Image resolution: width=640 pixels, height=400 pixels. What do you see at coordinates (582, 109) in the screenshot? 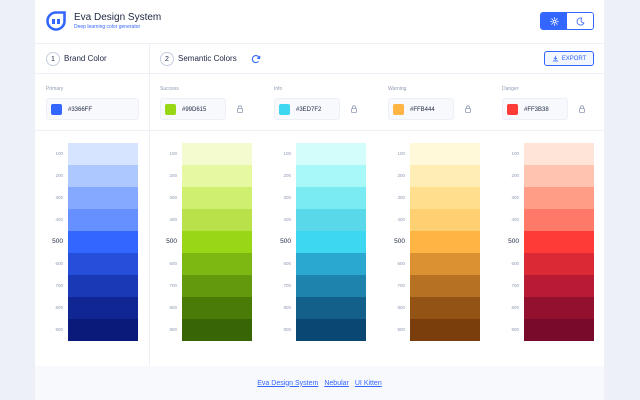
I see `danger-lock-icon` at bounding box center [582, 109].